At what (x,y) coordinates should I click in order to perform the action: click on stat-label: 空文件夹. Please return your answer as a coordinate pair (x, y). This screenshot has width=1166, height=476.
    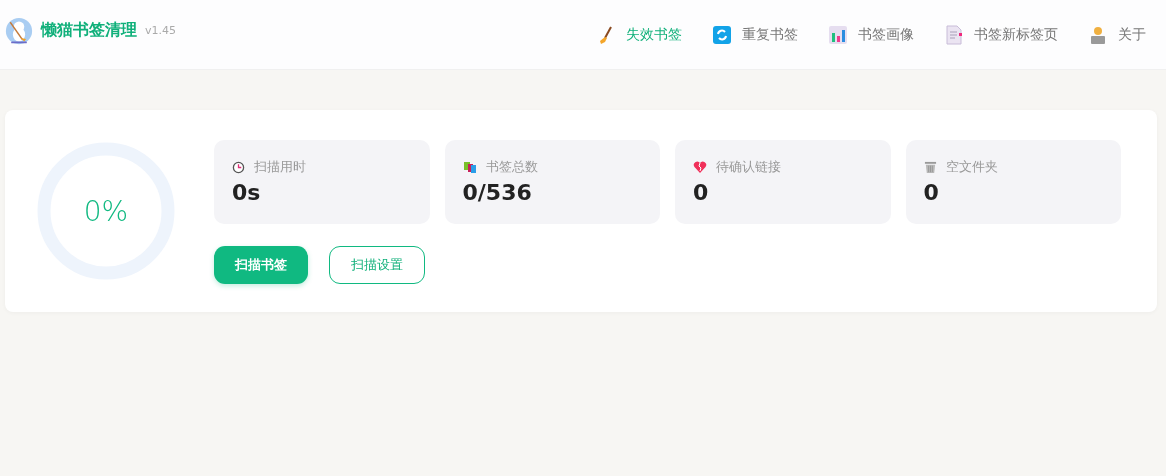
    Looking at the image, I should click on (971, 167).